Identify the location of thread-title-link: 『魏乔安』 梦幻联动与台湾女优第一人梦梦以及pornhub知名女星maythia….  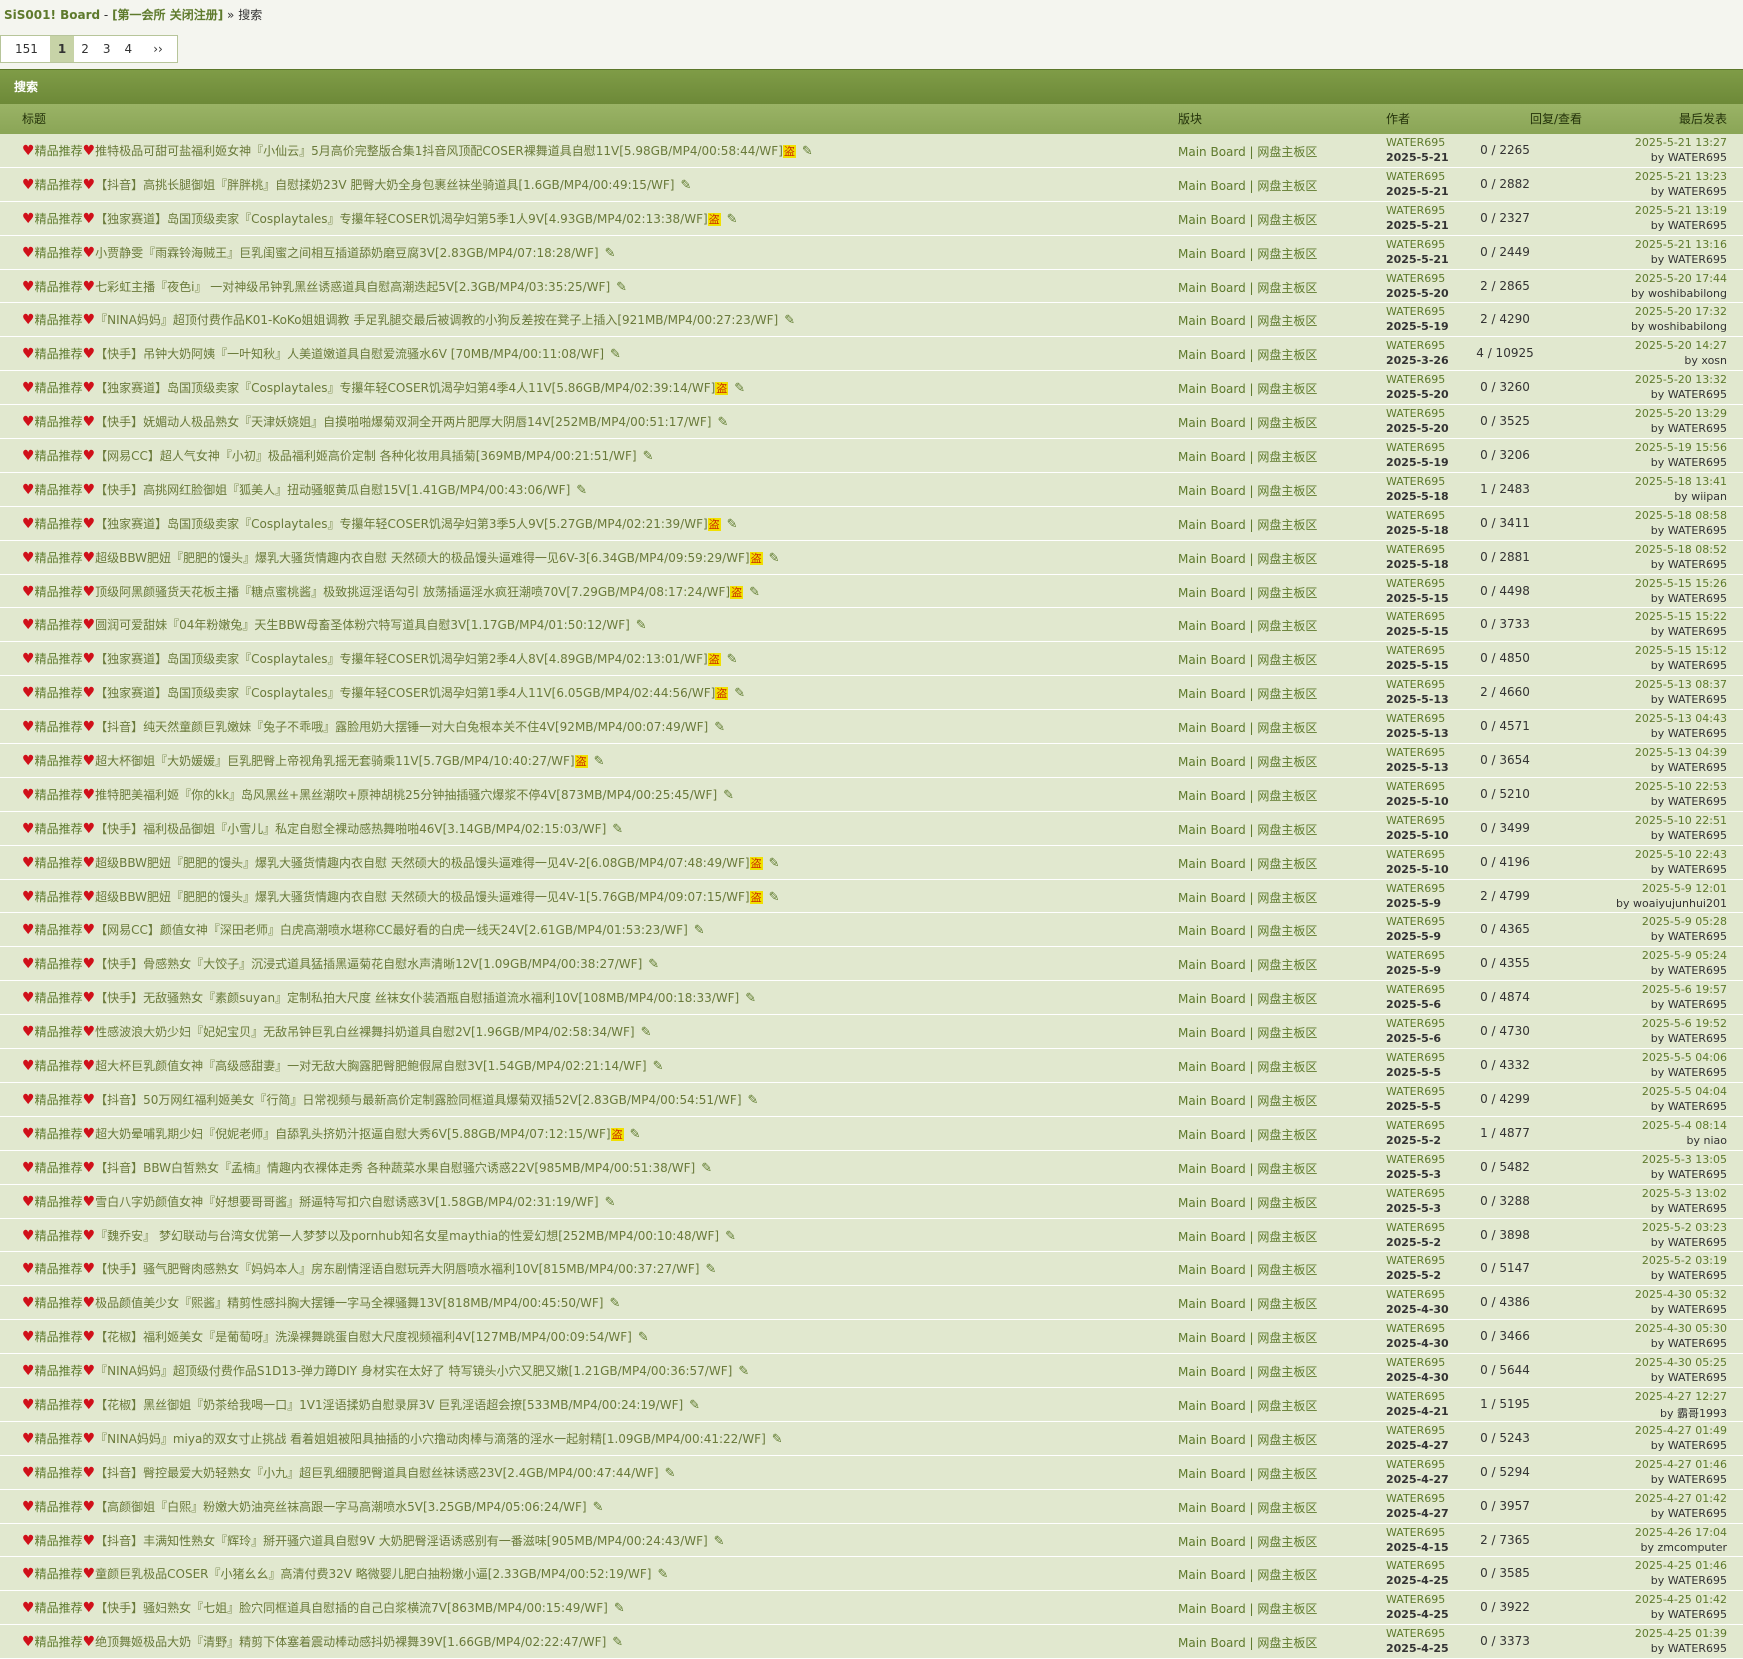
(407, 1236).